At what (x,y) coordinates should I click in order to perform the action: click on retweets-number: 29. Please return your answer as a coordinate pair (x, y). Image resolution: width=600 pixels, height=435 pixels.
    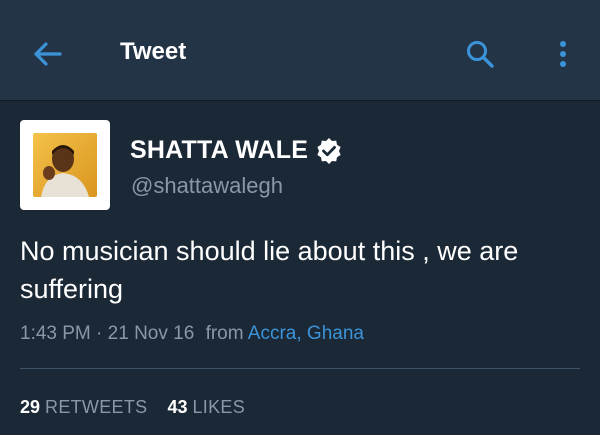
    Looking at the image, I should click on (30, 407).